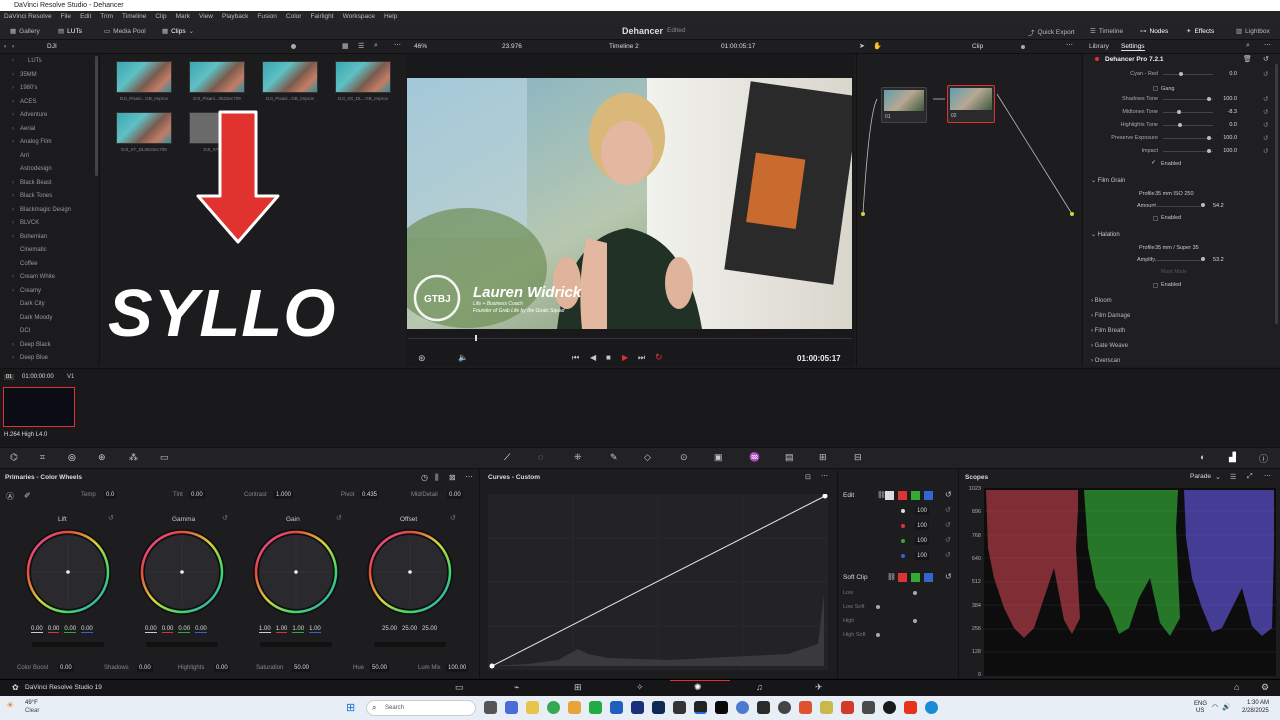  Describe the element at coordinates (1133, 47) in the screenshot. I see `tab-settings: Settings` at that location.